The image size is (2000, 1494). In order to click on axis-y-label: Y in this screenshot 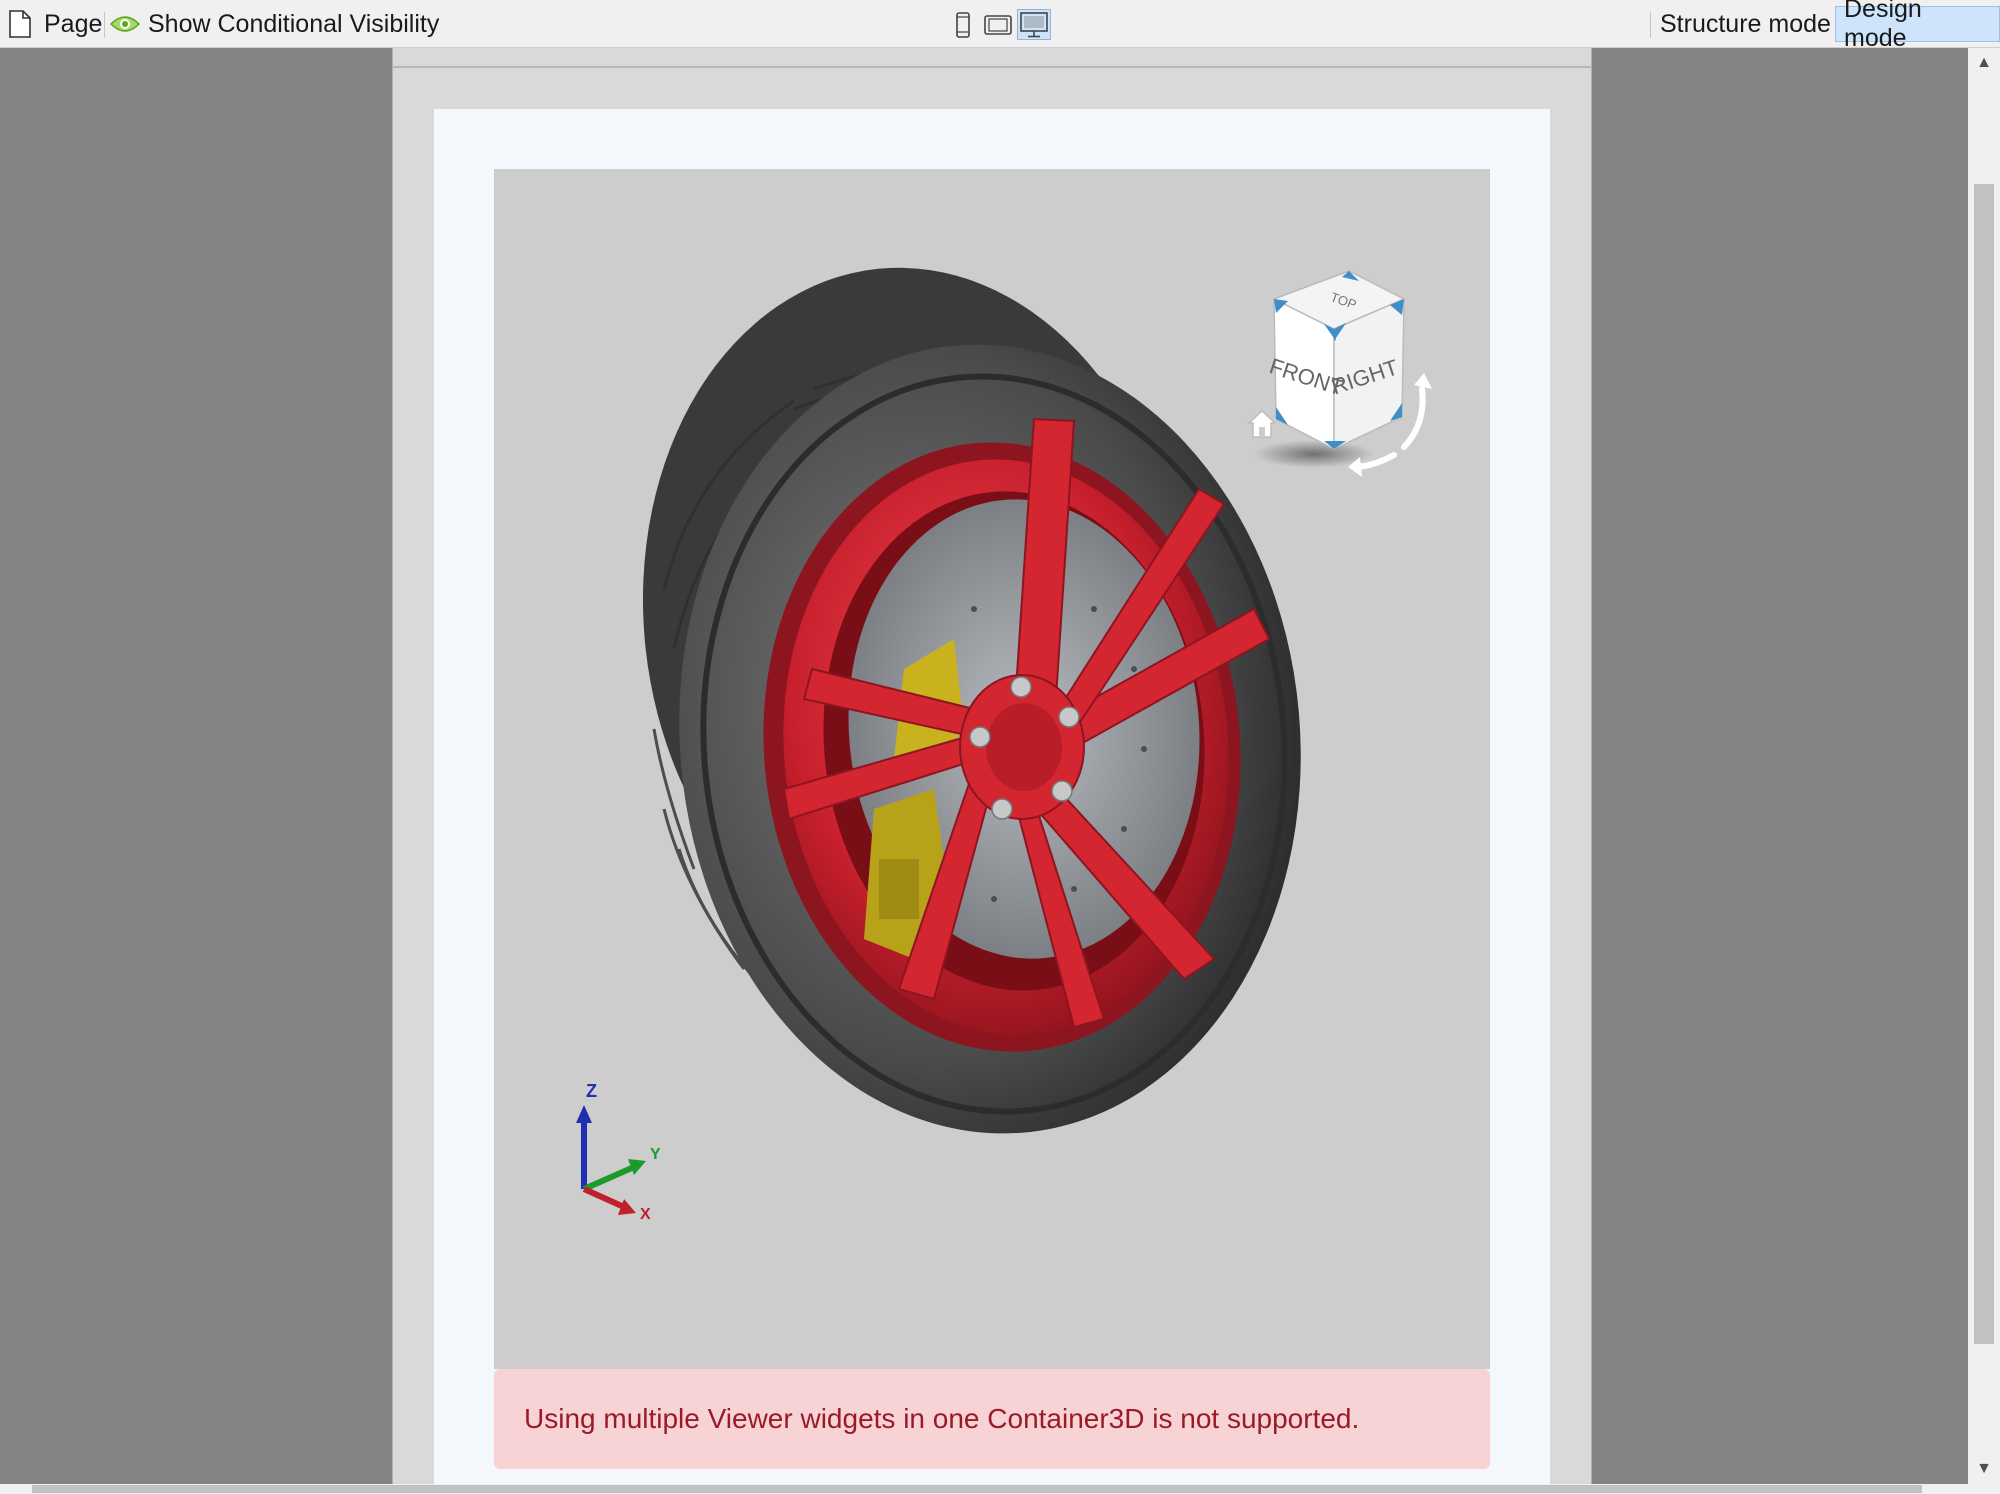, I will do `click(655, 1154)`.